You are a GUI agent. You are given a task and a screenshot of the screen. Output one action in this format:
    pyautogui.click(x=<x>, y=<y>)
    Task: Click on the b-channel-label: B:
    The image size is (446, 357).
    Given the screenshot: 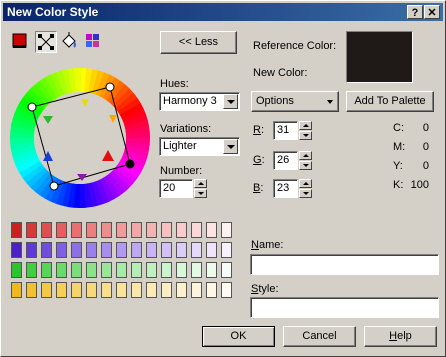 What is the action you would take?
    pyautogui.click(x=258, y=188)
    